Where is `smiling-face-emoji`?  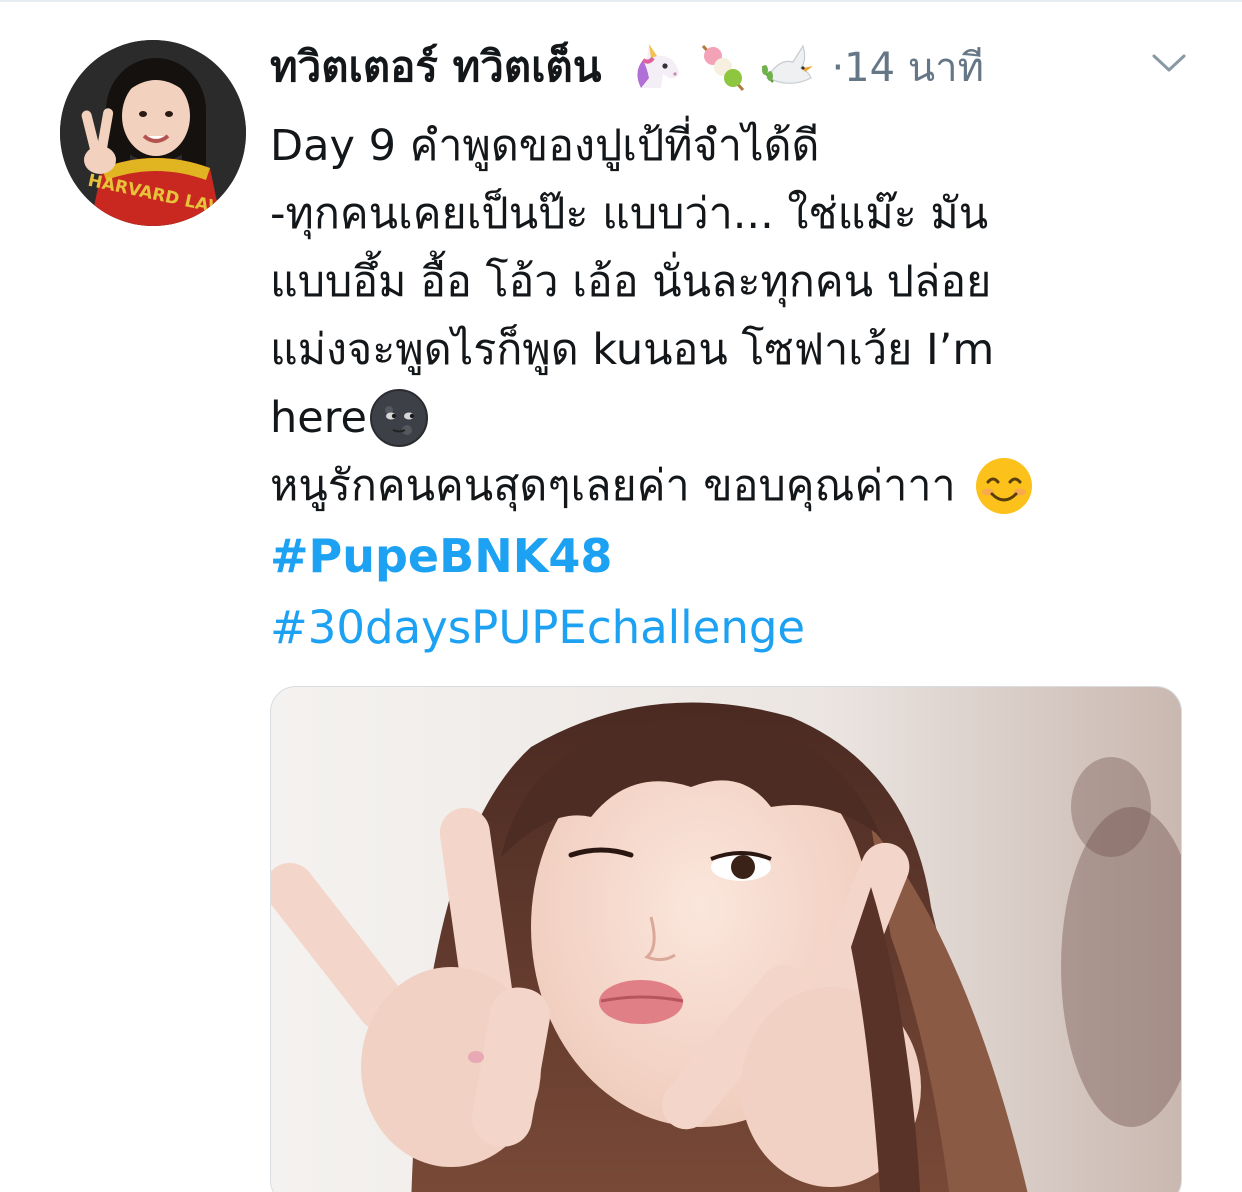
smiling-face-emoji is located at coordinates (1004, 486).